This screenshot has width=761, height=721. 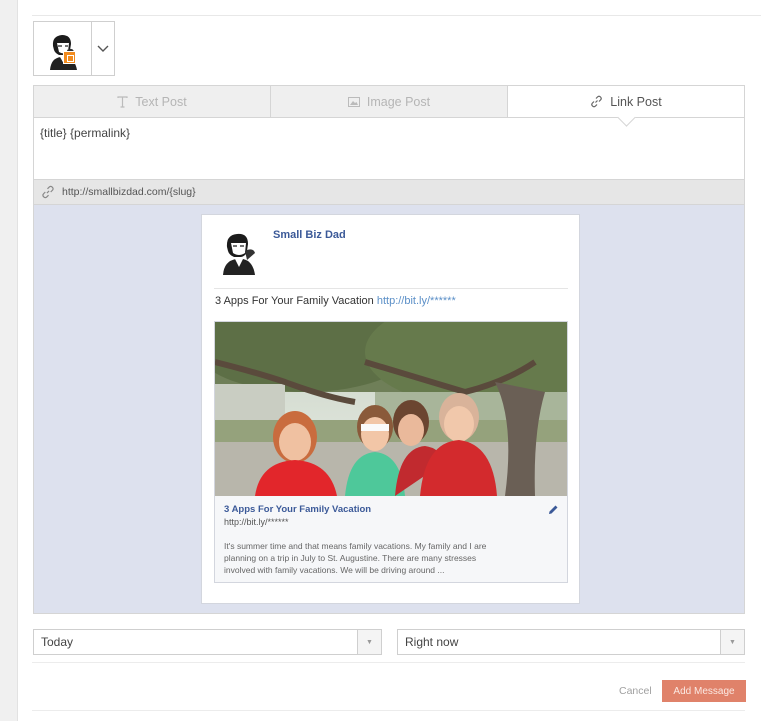 I want to click on post-message-text: 3 Apps For Your Family Vacation, so click(x=294, y=301).